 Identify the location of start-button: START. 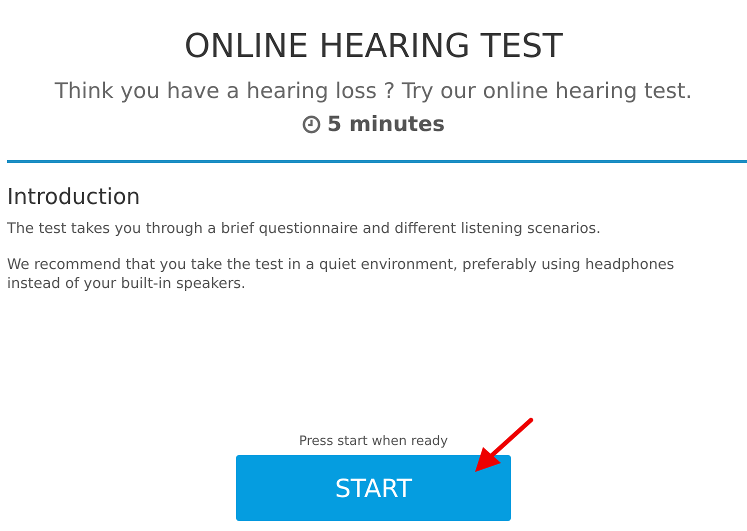
(373, 488).